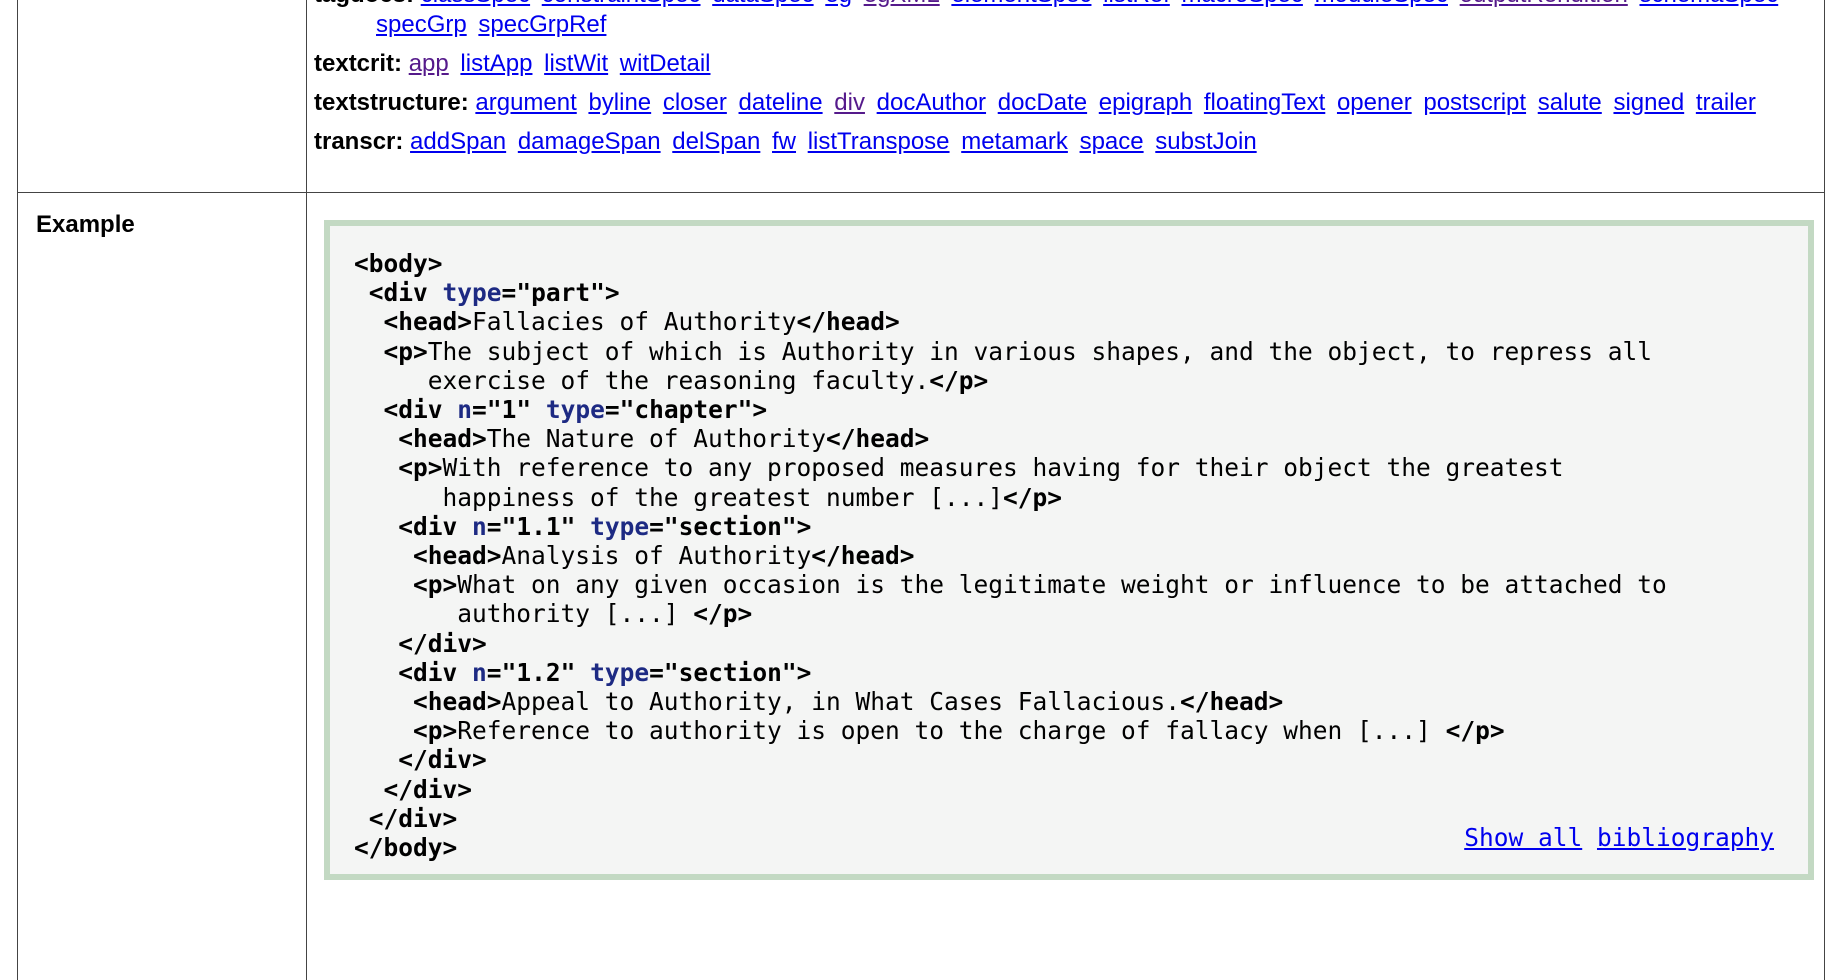 This screenshot has height=980, width=1834. I want to click on element-link: dataSpec, so click(762, 4).